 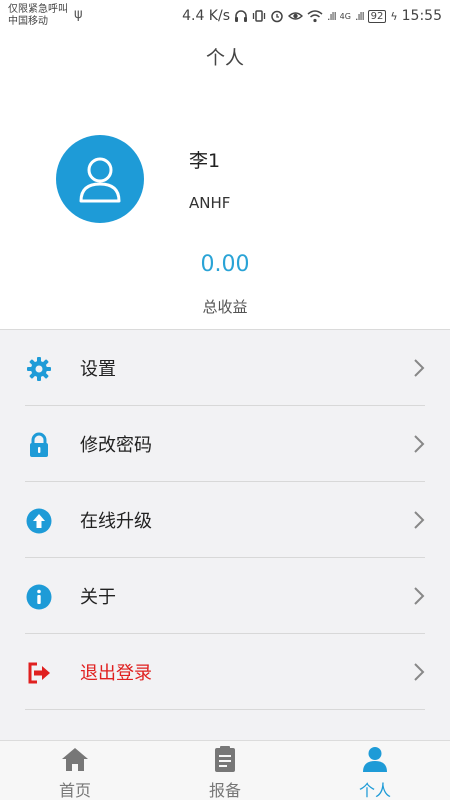 What do you see at coordinates (277, 16) in the screenshot?
I see `alarm-icon` at bounding box center [277, 16].